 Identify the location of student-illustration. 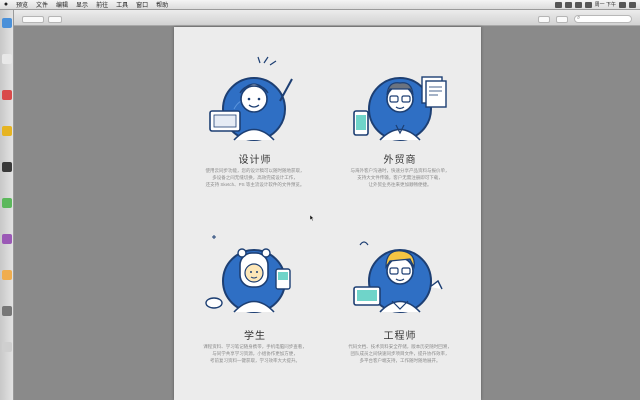
(248, 274).